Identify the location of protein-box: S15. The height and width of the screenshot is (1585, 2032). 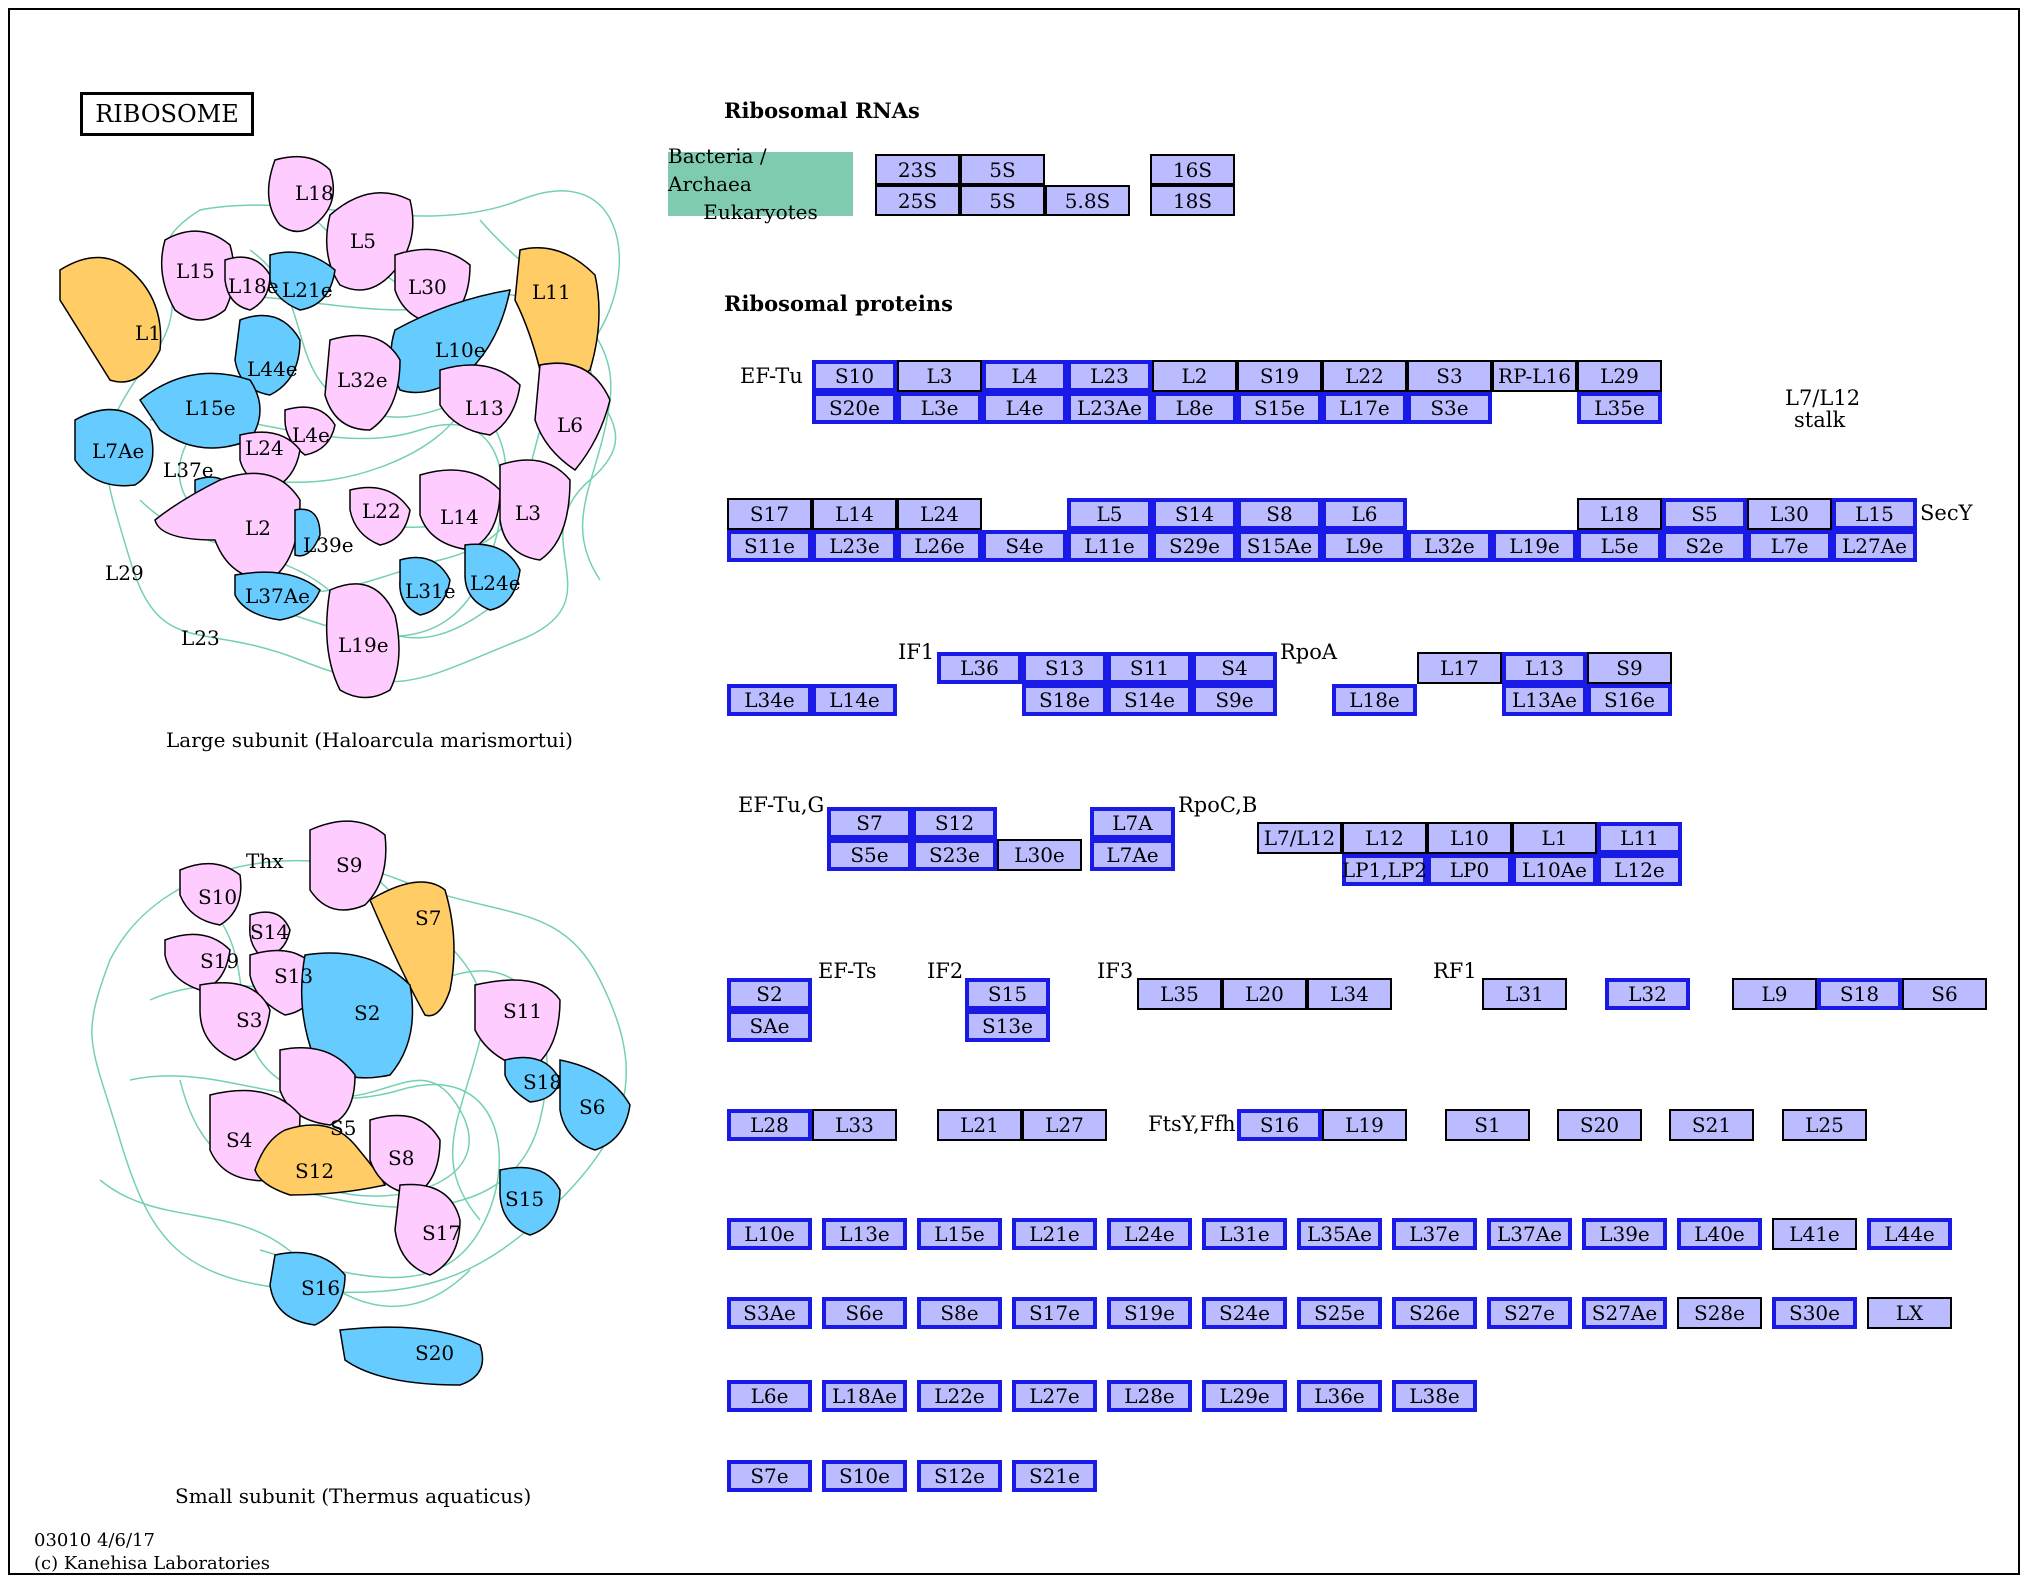
(1007, 994).